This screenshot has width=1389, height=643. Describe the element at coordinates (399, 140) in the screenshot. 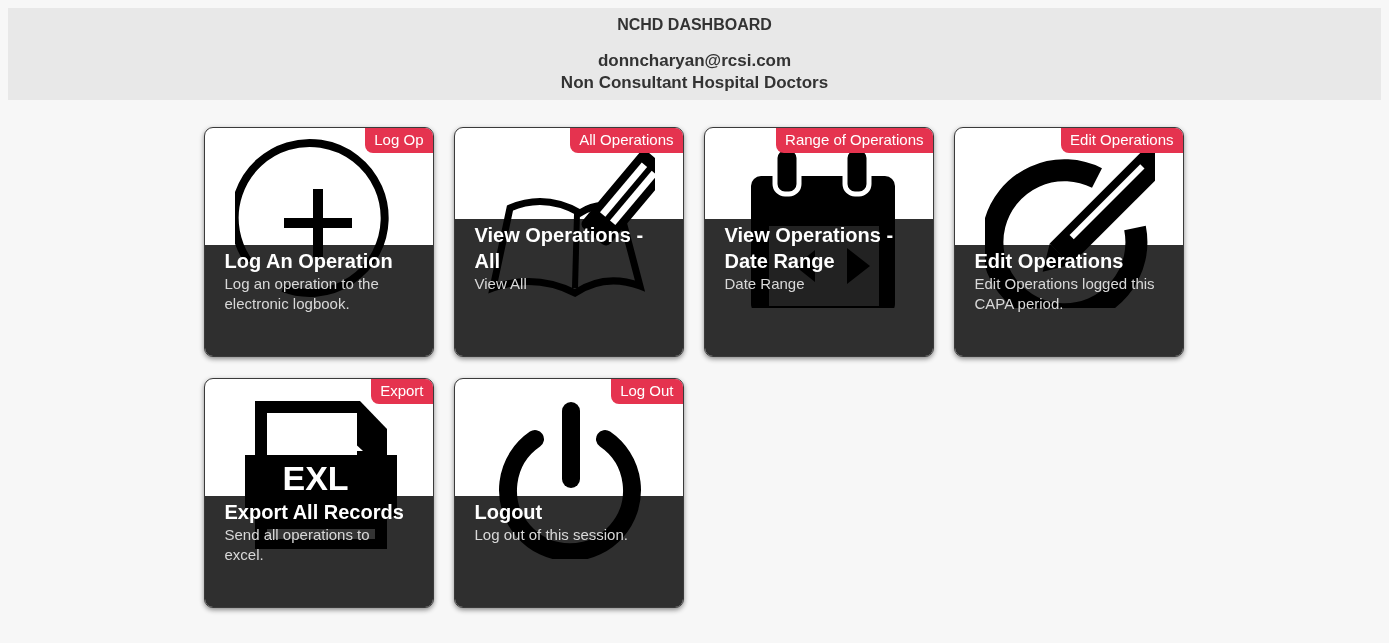

I see `tile-badge: Log Op` at that location.